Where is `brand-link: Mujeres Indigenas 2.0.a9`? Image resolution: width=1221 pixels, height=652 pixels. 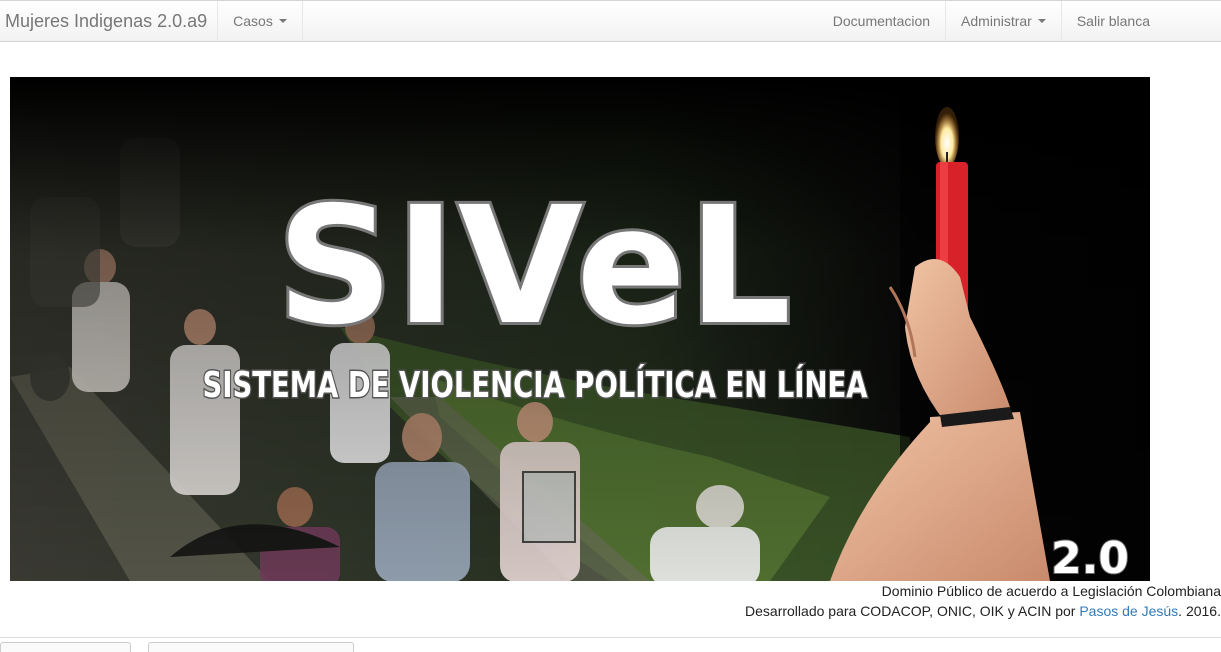 brand-link: Mujeres Indigenas 2.0.a9 is located at coordinates (108, 21).